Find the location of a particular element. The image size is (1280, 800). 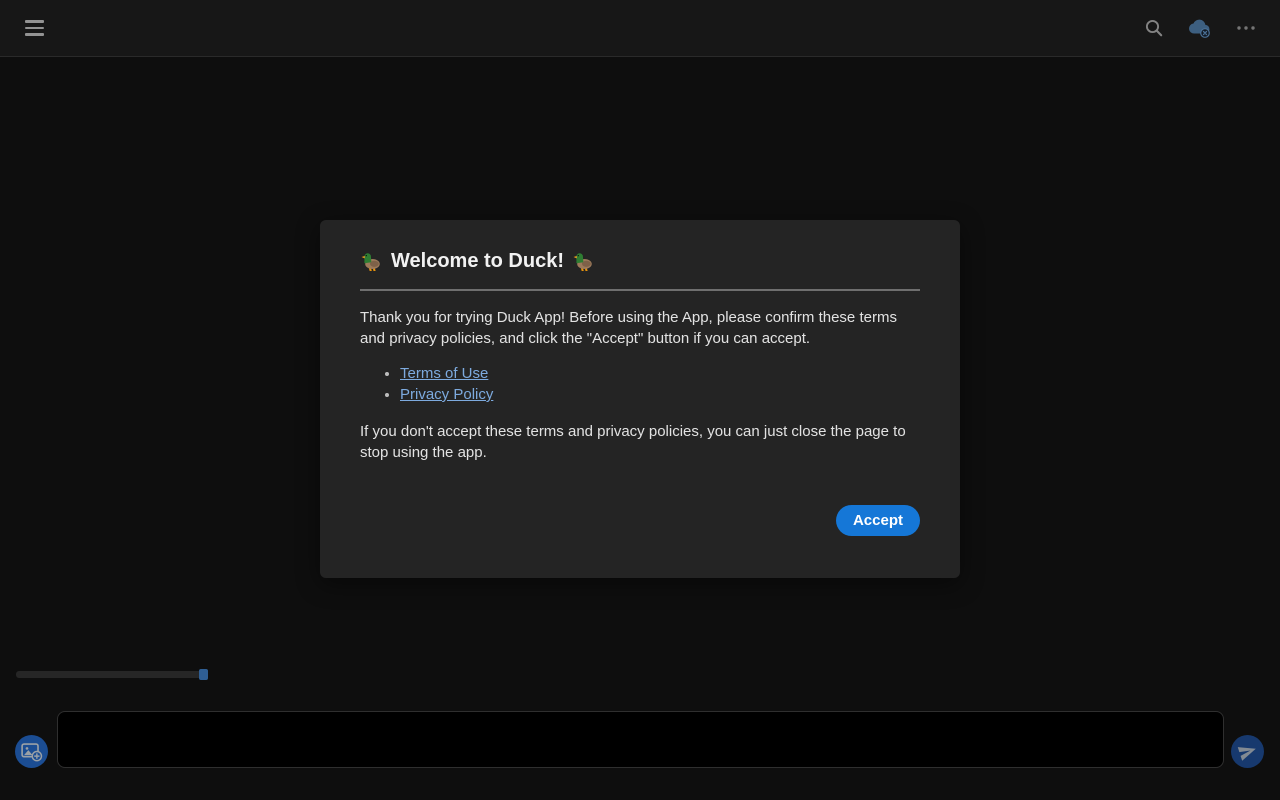

ellipsis-icon is located at coordinates (1246, 28).